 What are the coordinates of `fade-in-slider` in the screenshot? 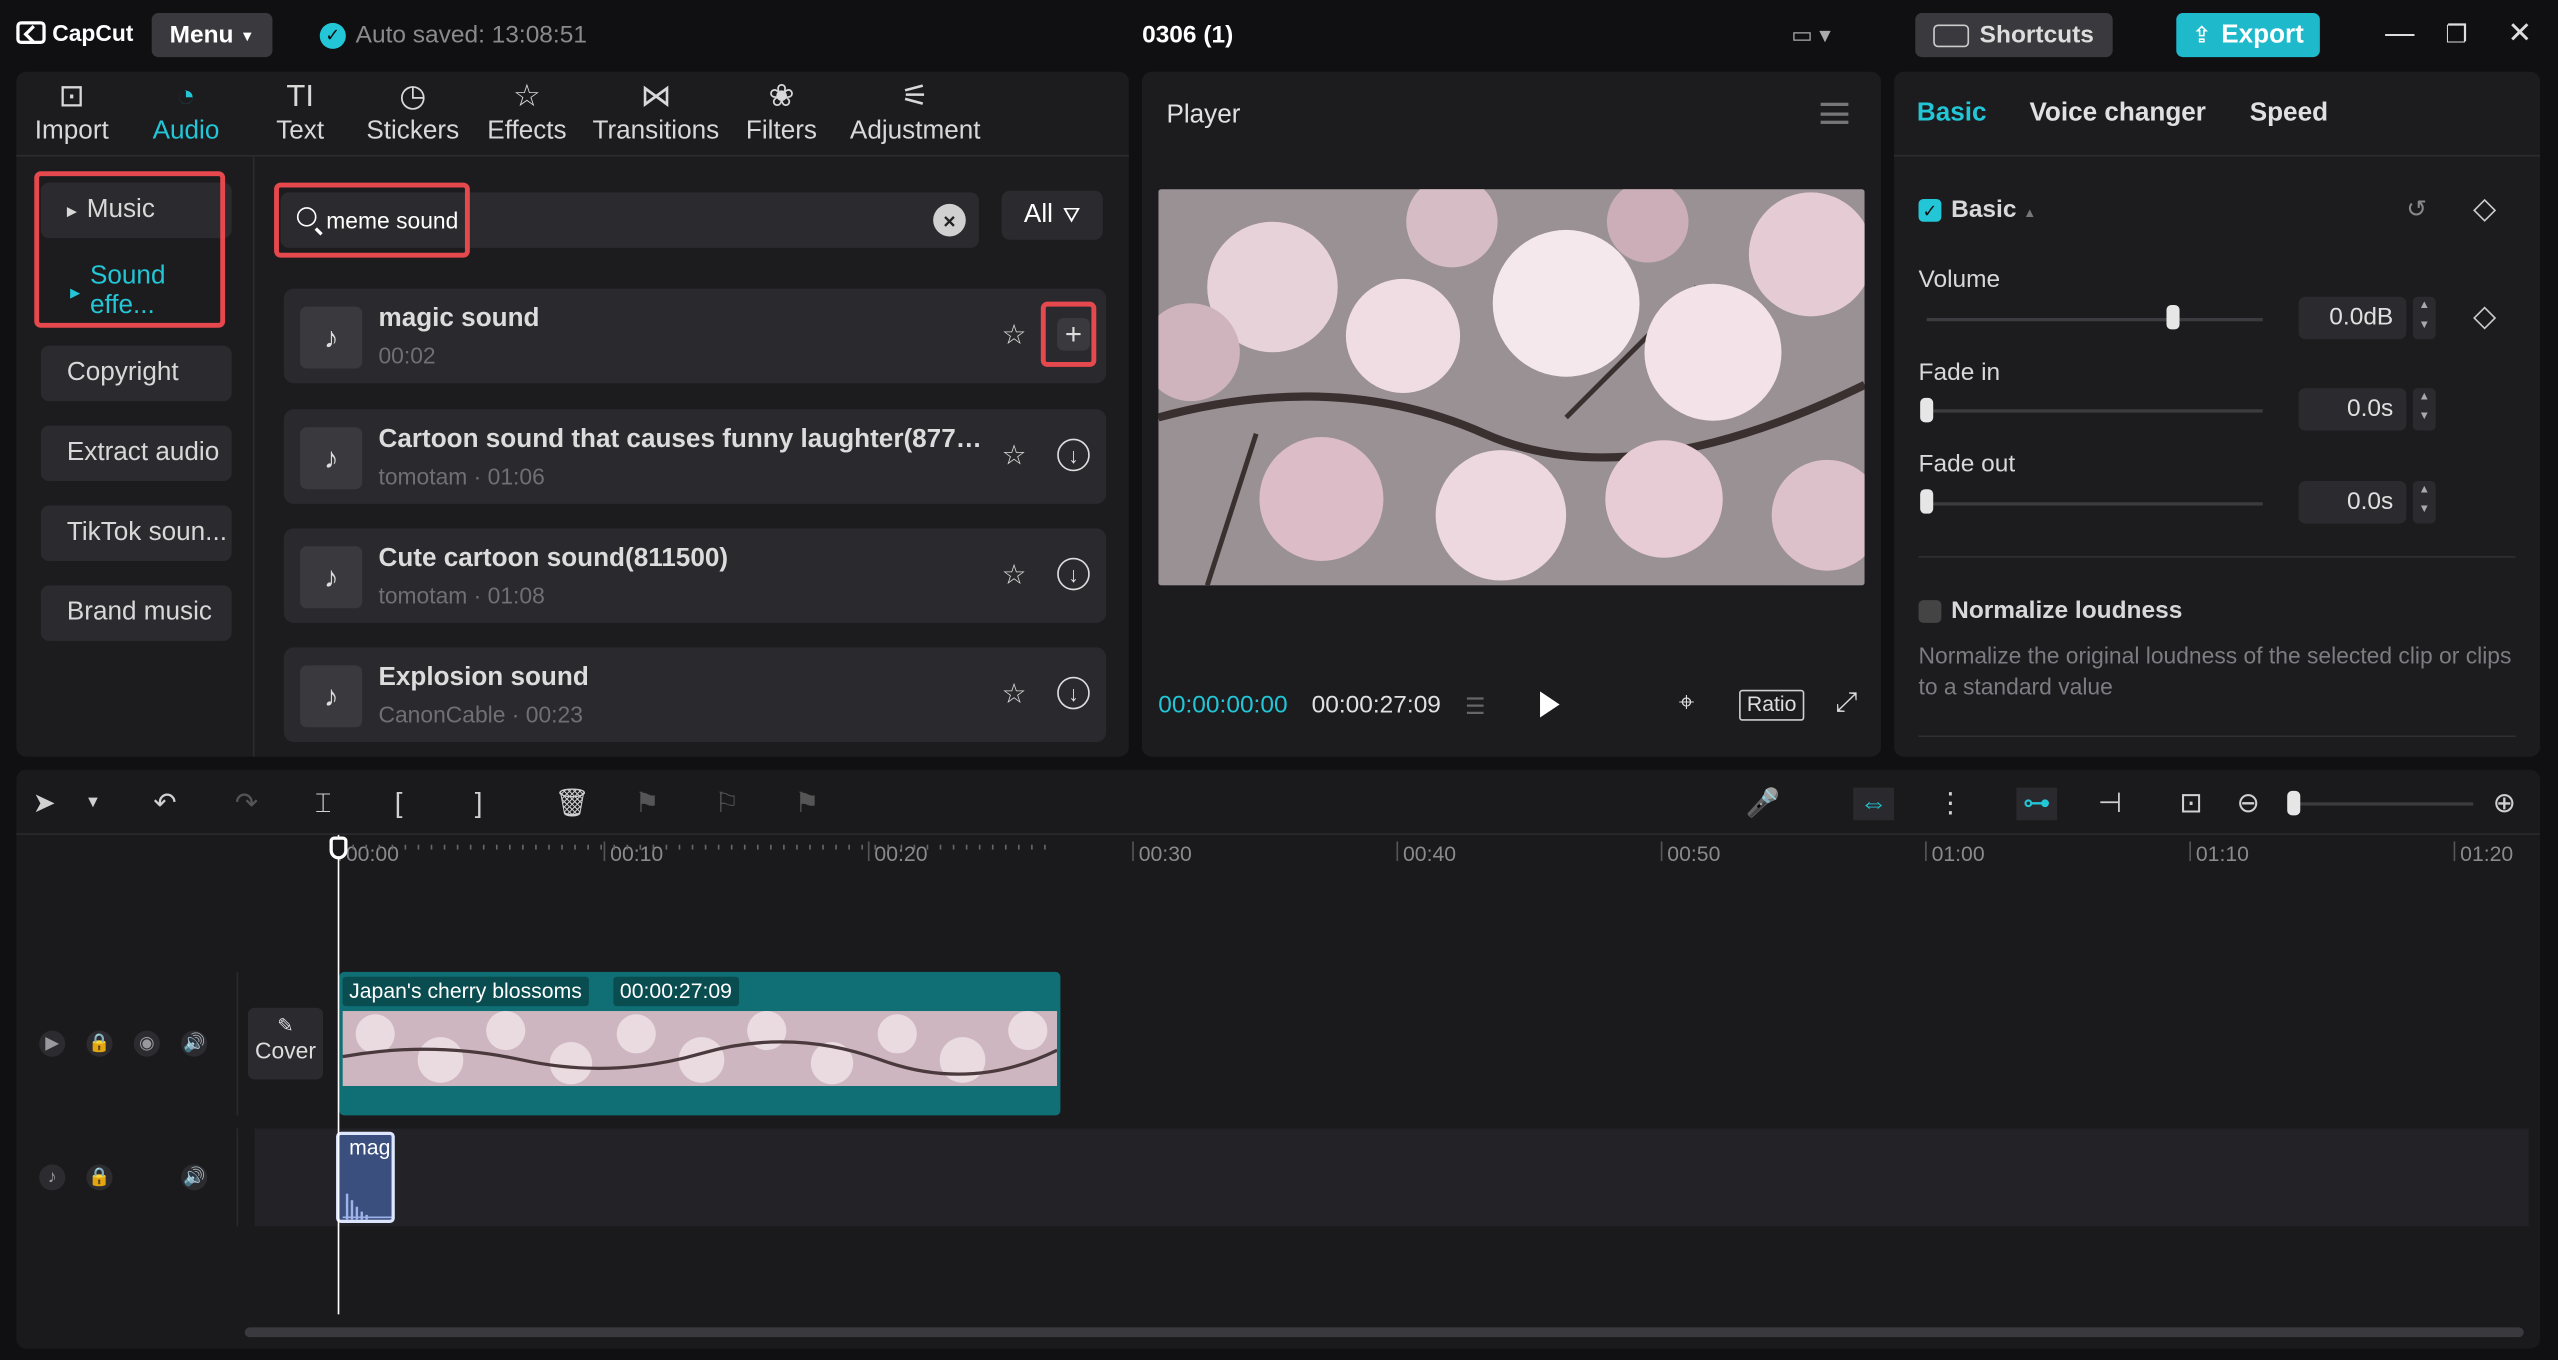 It's located at (2094, 411).